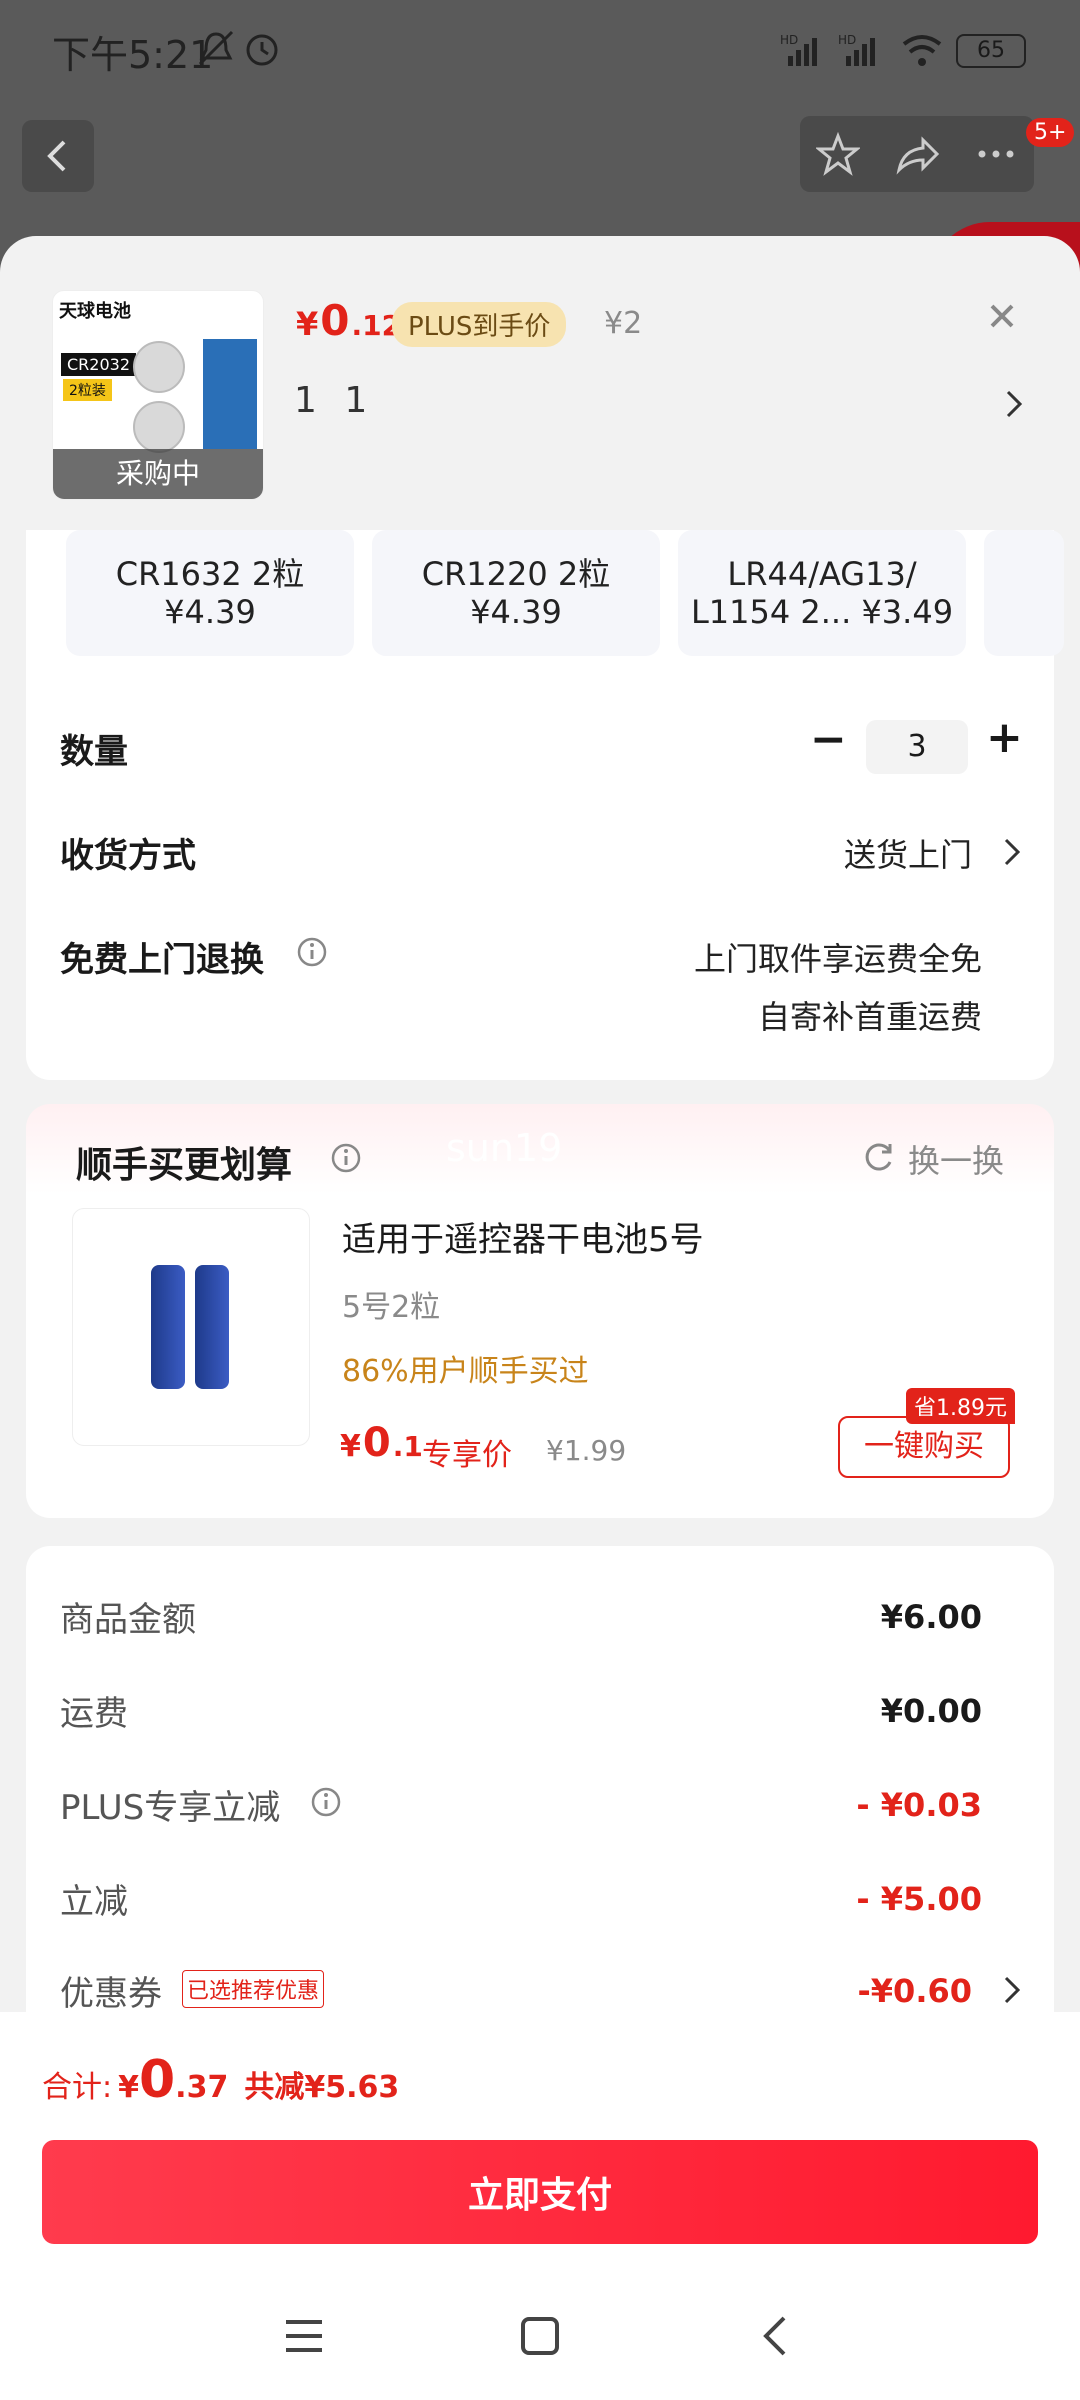  What do you see at coordinates (216, 48) in the screenshot?
I see `mute-icon` at bounding box center [216, 48].